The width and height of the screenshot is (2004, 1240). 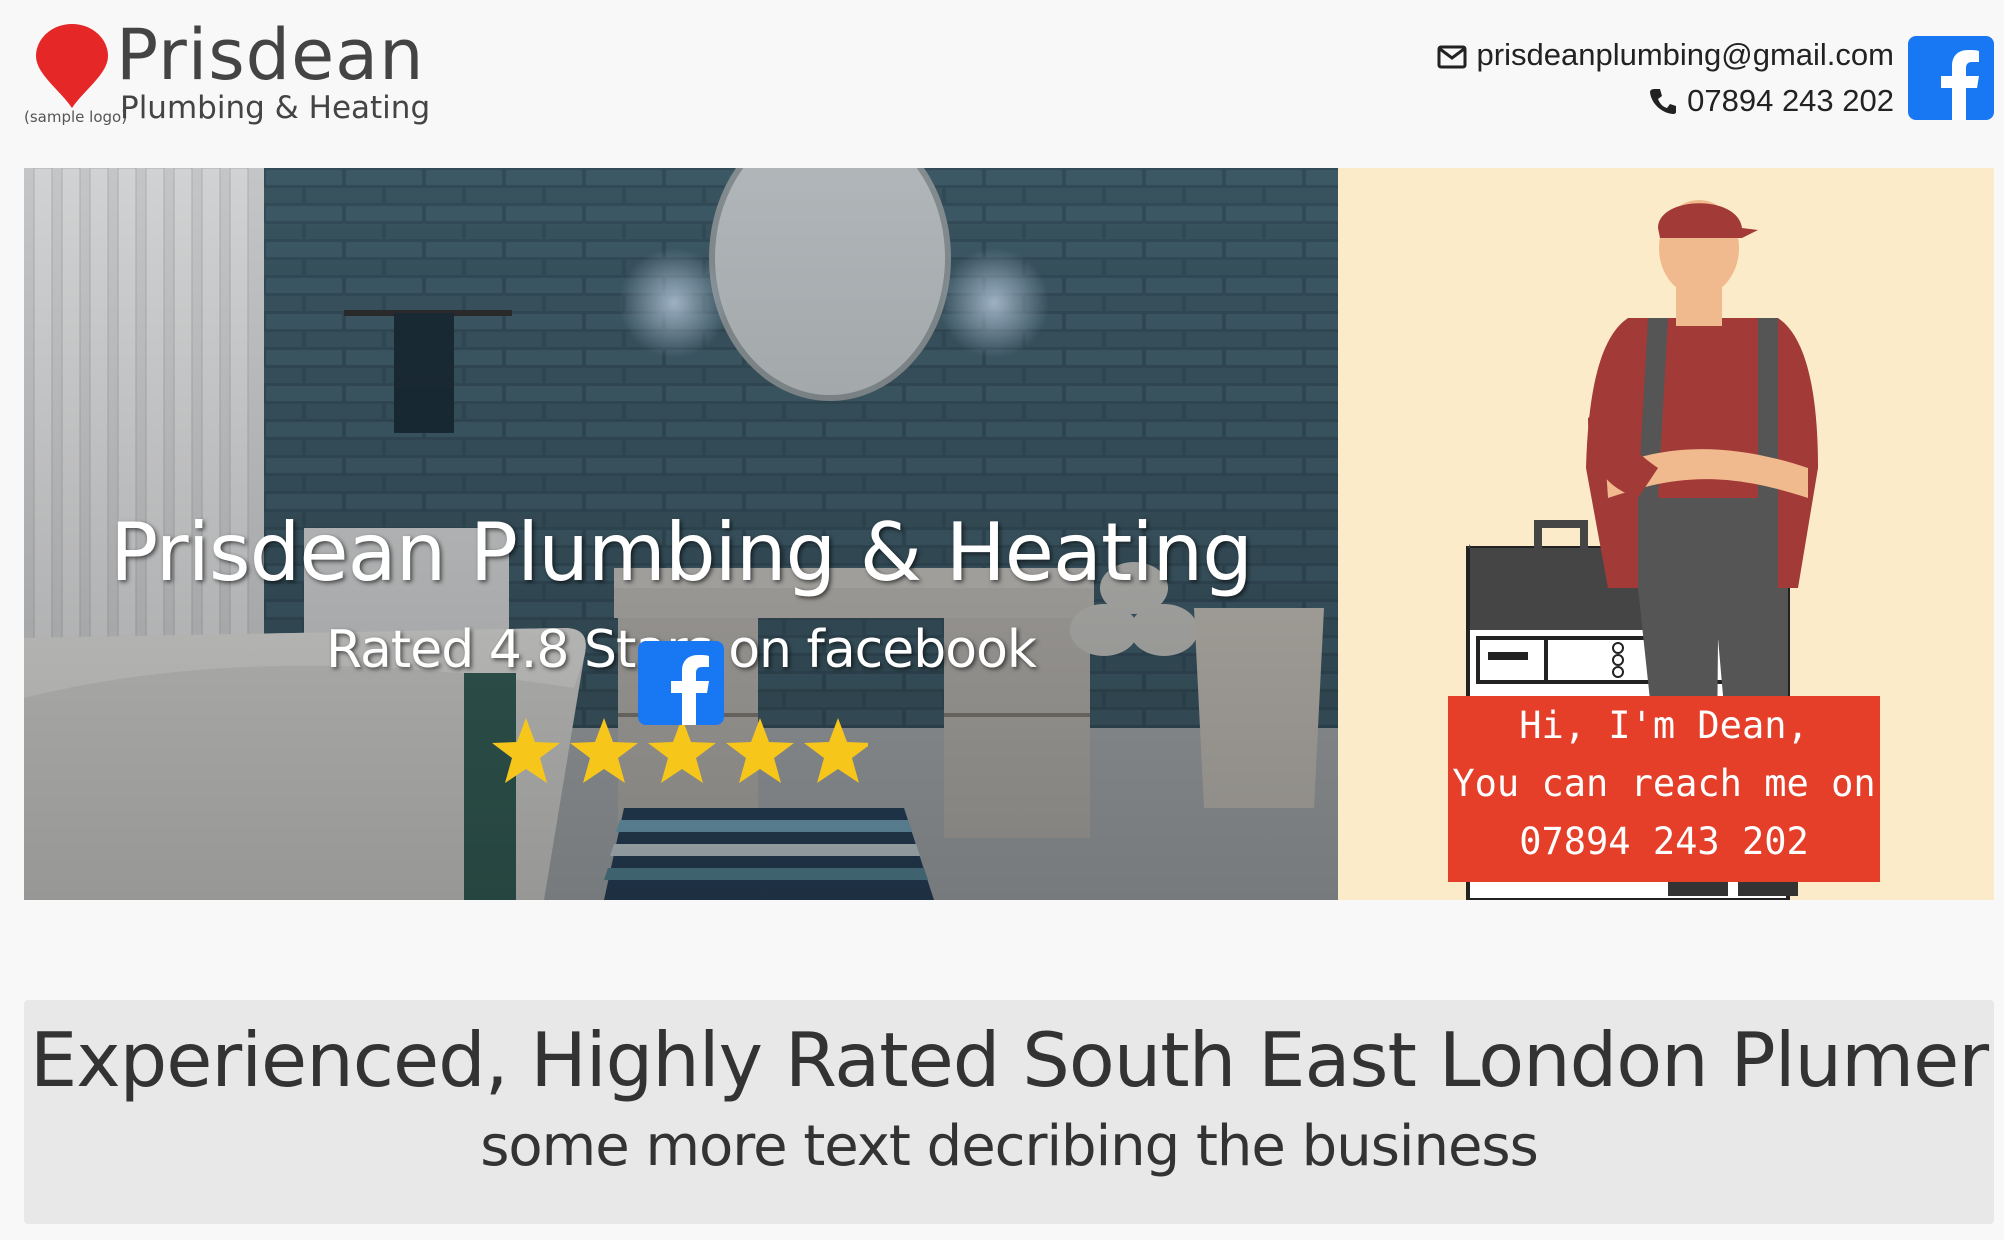 What do you see at coordinates (1790, 100) in the screenshot?
I see `phone-link: 07894 243 202` at bounding box center [1790, 100].